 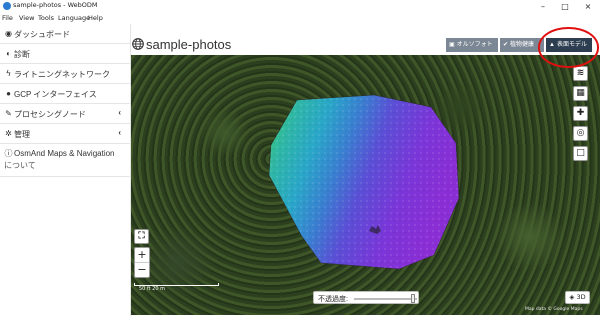 I want to click on map-attribution: Map data © Google Maps, so click(x=554, y=309).